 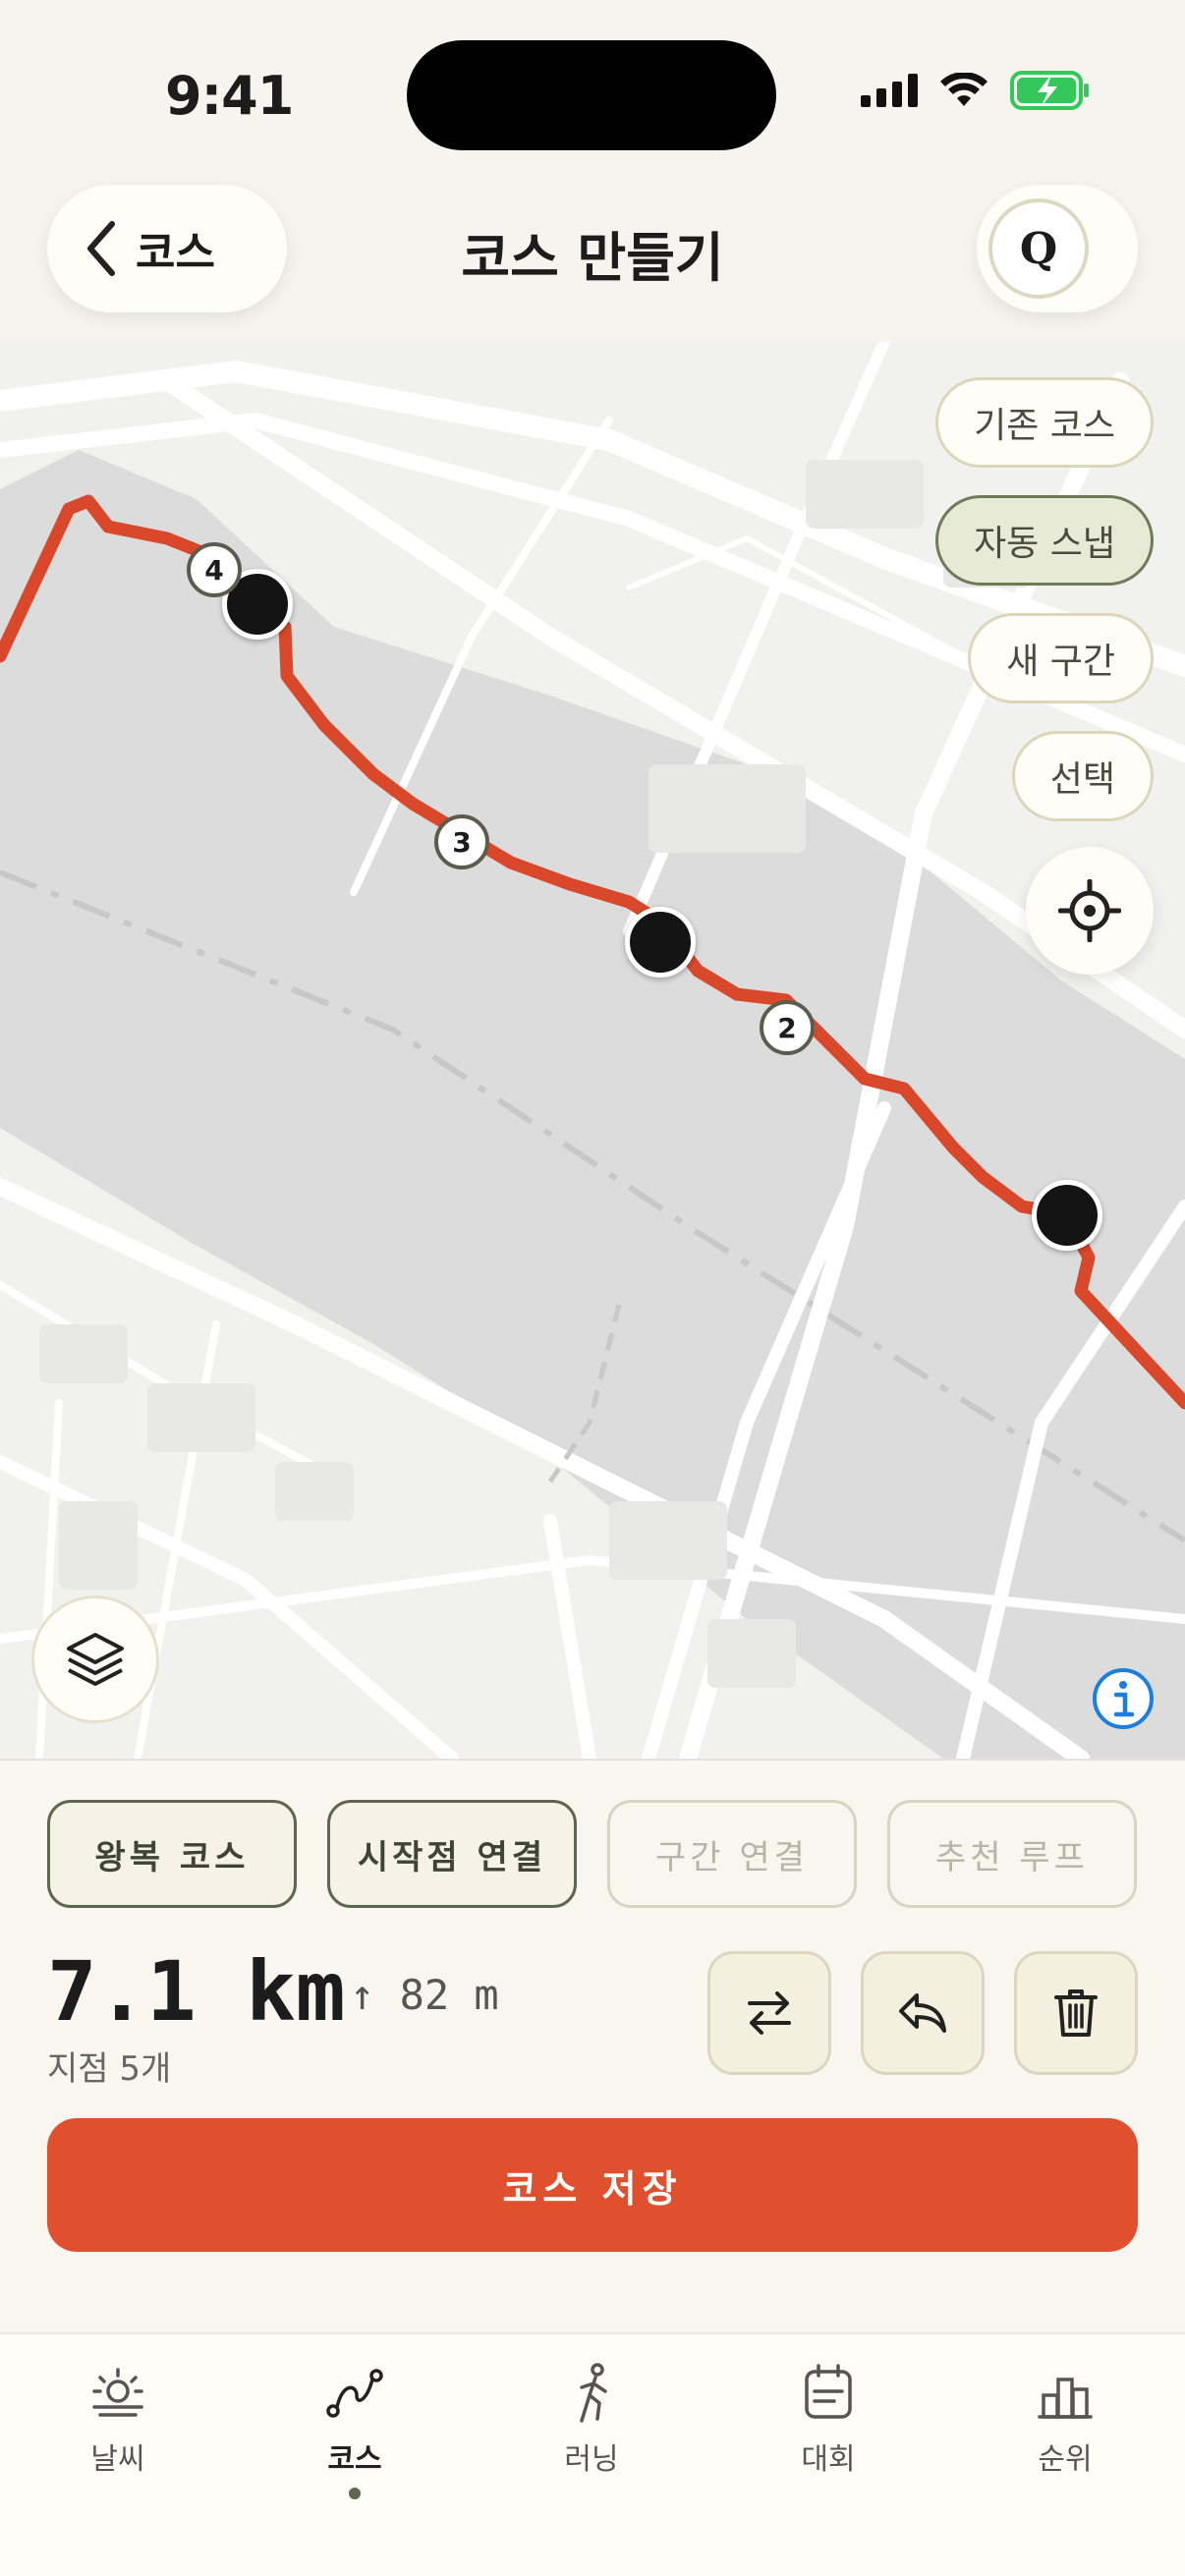 I want to click on undo-button, so click(x=923, y=2013).